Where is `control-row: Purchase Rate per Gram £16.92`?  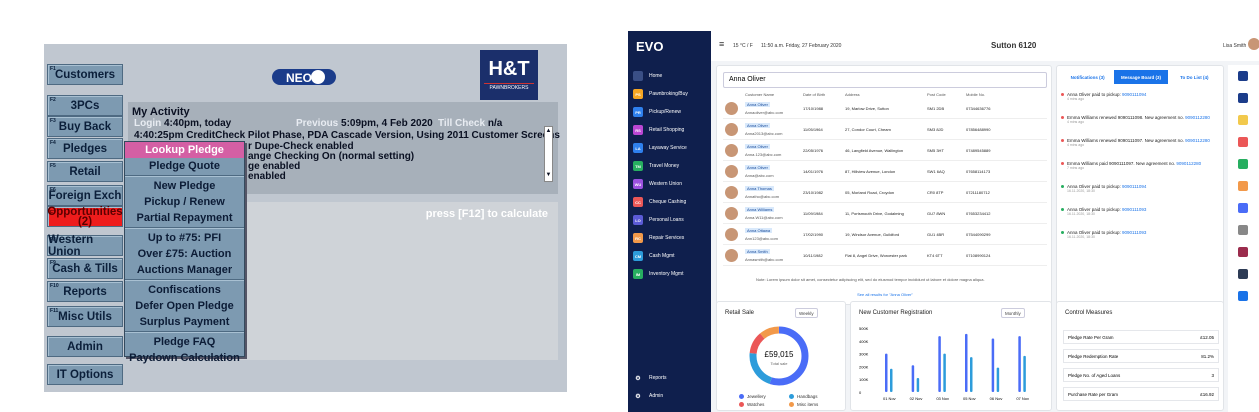 control-row: Purchase Rate per Gram £16.92 is located at coordinates (1141, 394).